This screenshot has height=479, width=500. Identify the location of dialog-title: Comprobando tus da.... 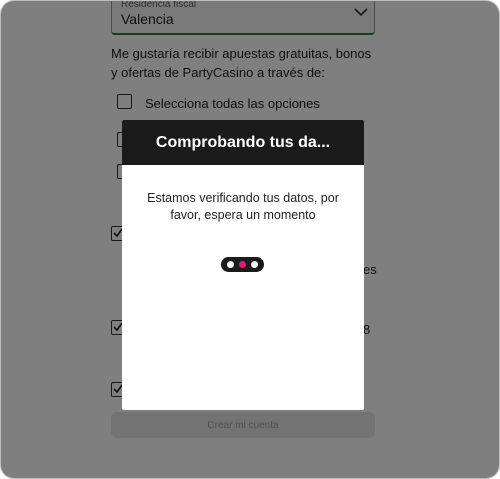
(243, 142).